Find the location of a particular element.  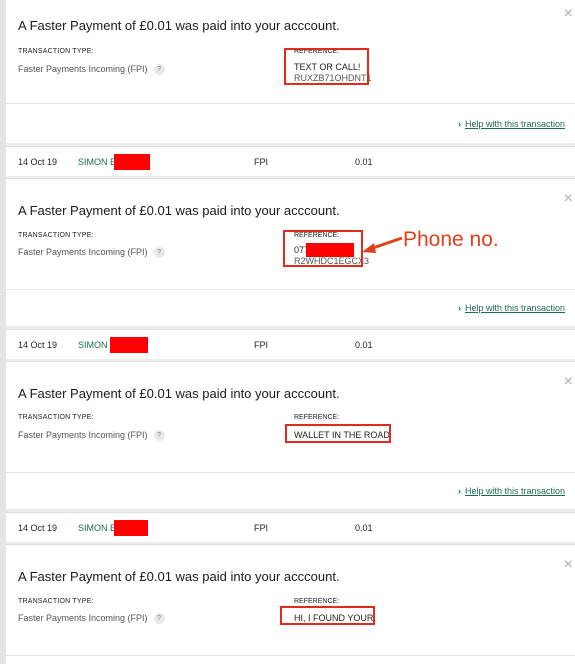

arrow-icon is located at coordinates (382, 244).